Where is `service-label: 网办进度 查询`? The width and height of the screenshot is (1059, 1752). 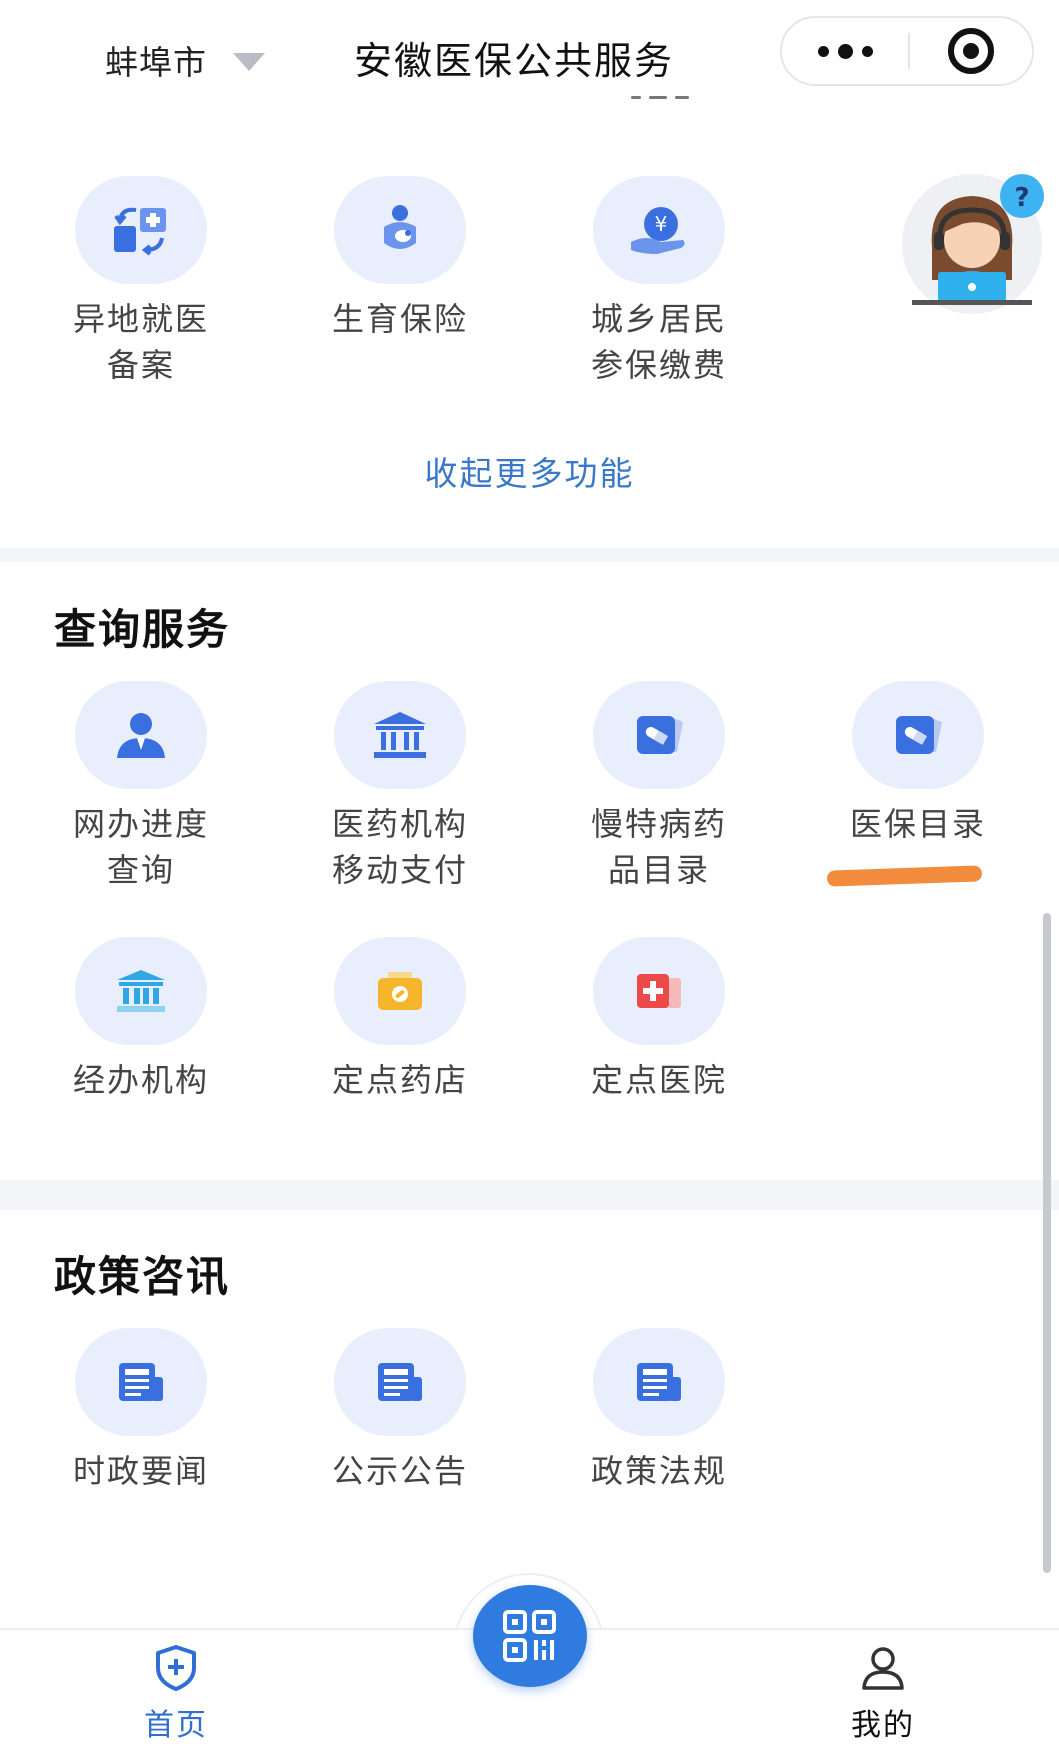 service-label: 网办进度 查询 is located at coordinates (140, 847).